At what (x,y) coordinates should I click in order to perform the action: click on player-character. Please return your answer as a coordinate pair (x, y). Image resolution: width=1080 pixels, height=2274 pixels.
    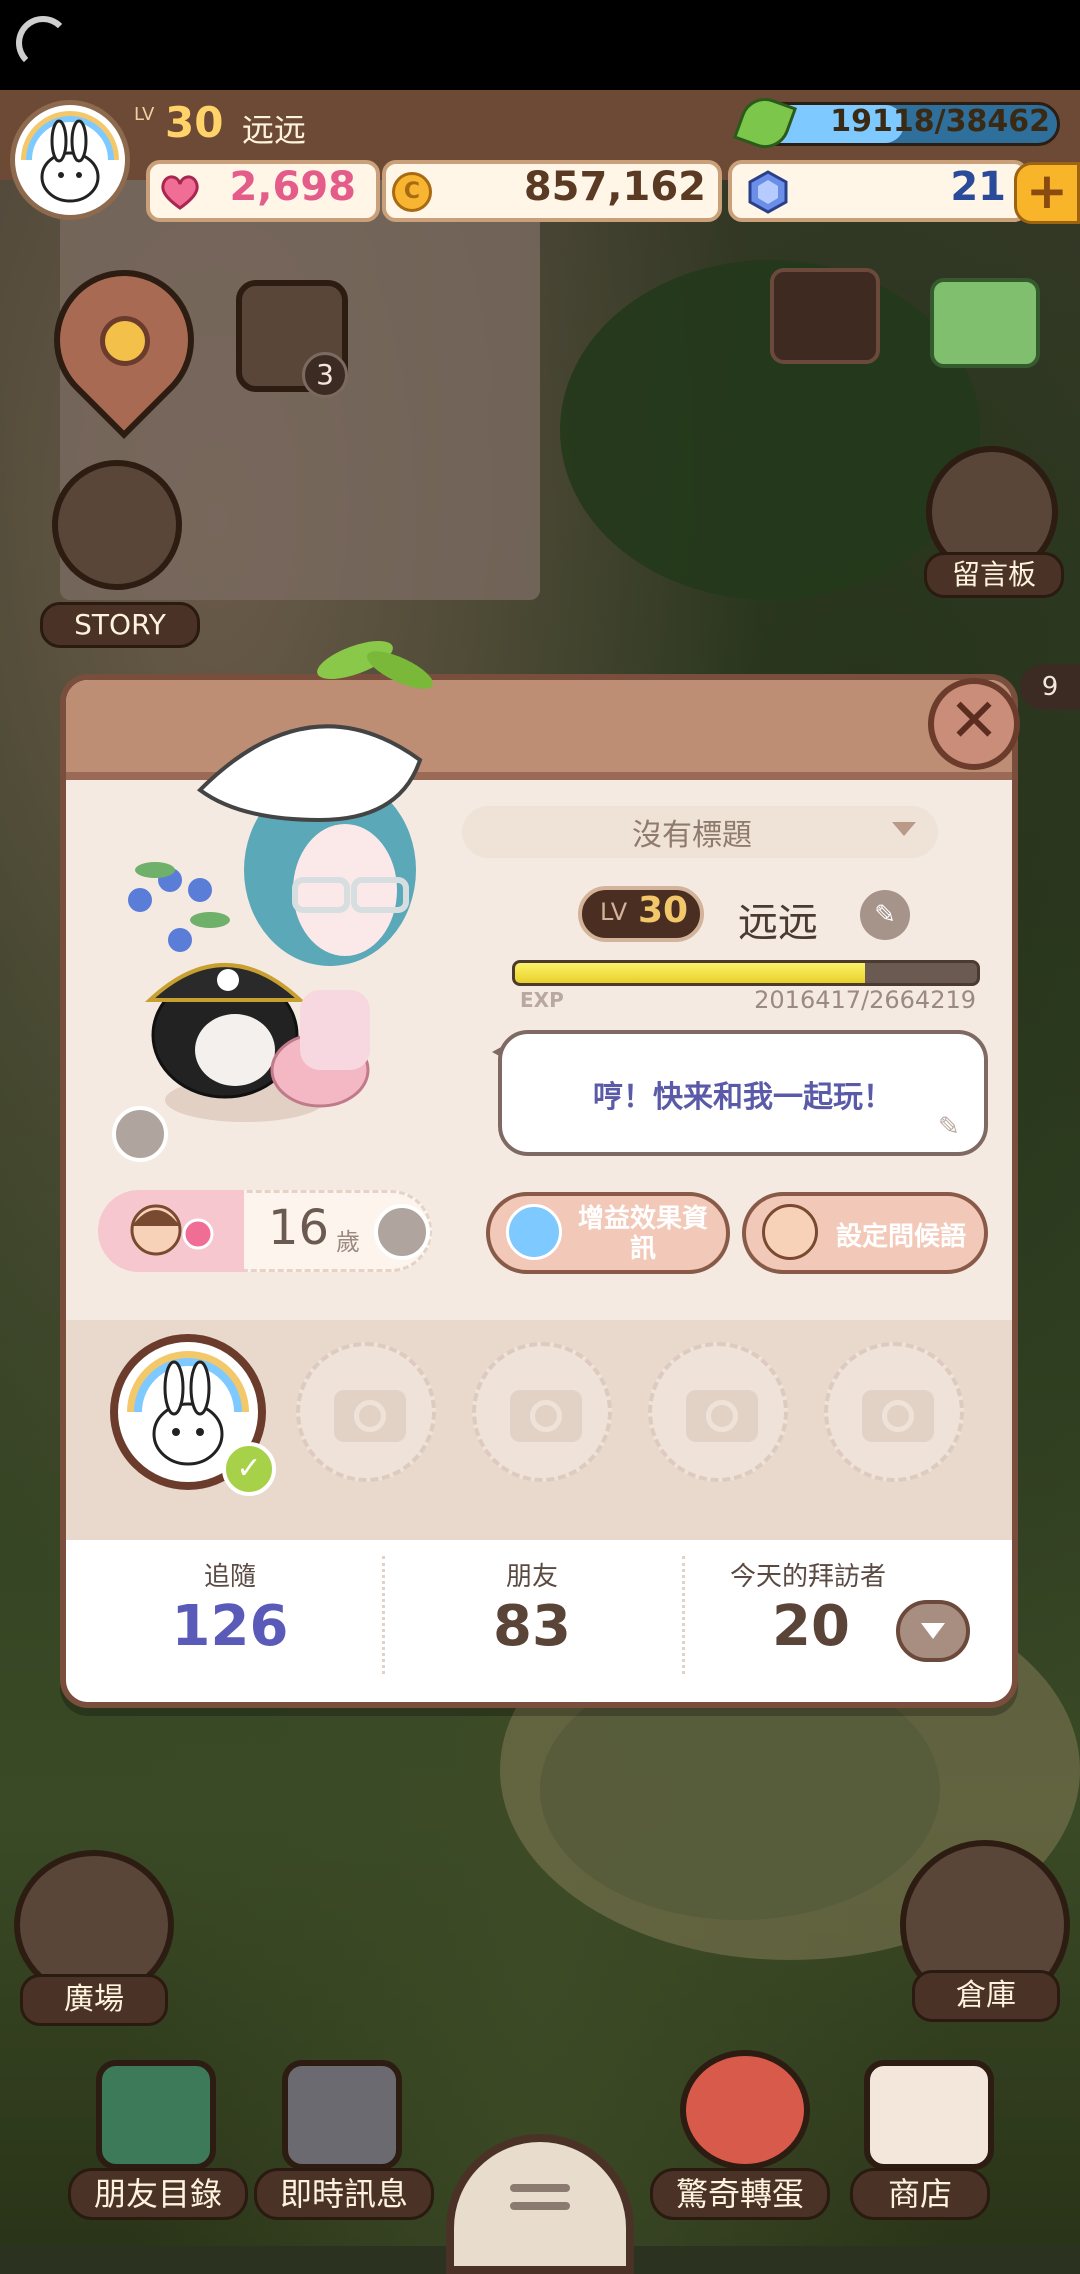
    Looking at the image, I should click on (300, 890).